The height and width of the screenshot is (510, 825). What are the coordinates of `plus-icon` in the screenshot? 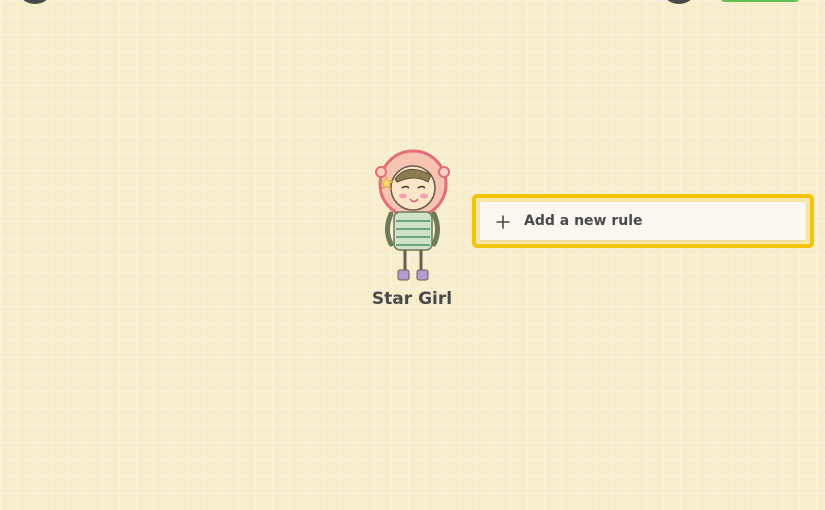 It's located at (503, 221).